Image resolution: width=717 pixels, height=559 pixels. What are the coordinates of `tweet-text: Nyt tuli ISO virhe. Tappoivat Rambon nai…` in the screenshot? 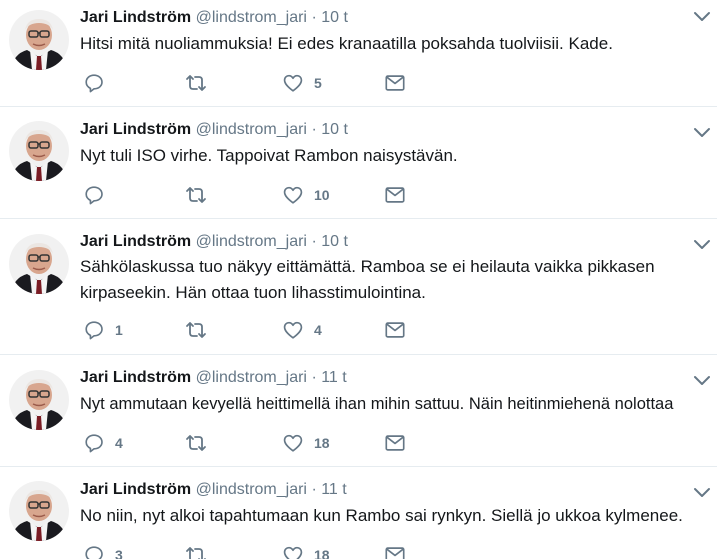 It's located at (269, 155).